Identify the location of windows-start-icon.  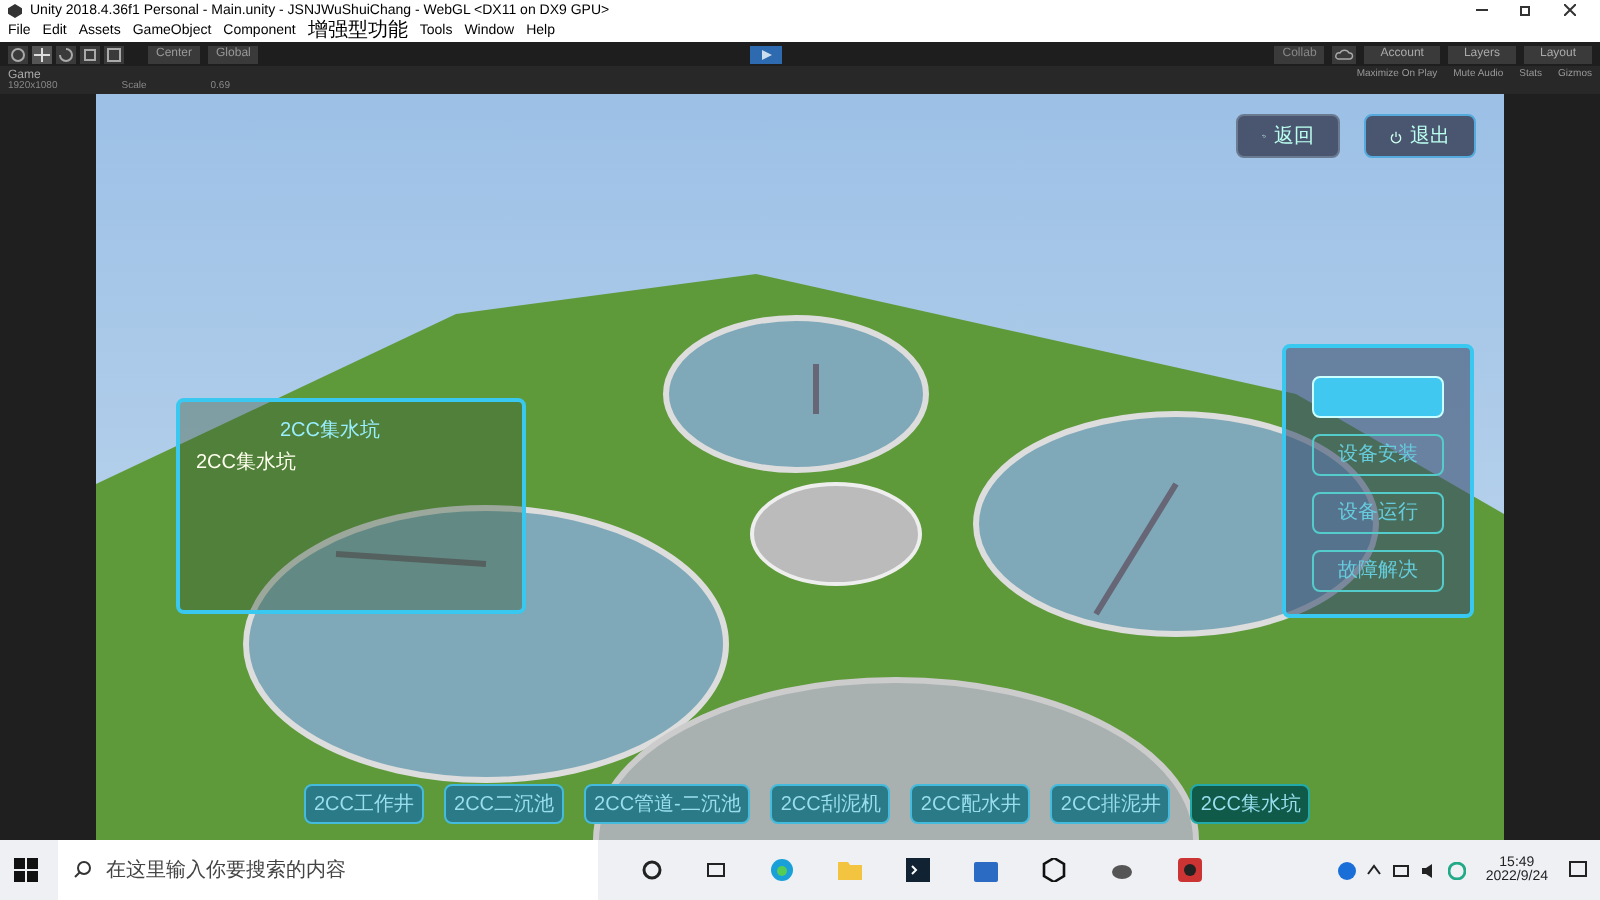
(26, 870).